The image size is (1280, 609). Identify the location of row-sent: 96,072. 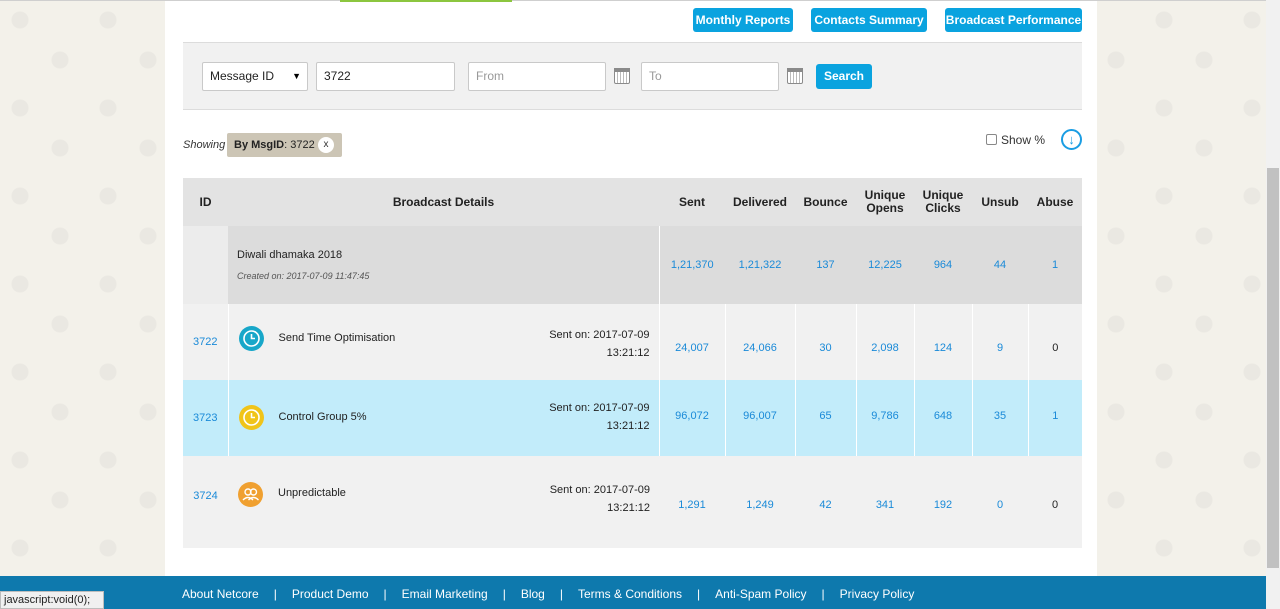
(691, 418).